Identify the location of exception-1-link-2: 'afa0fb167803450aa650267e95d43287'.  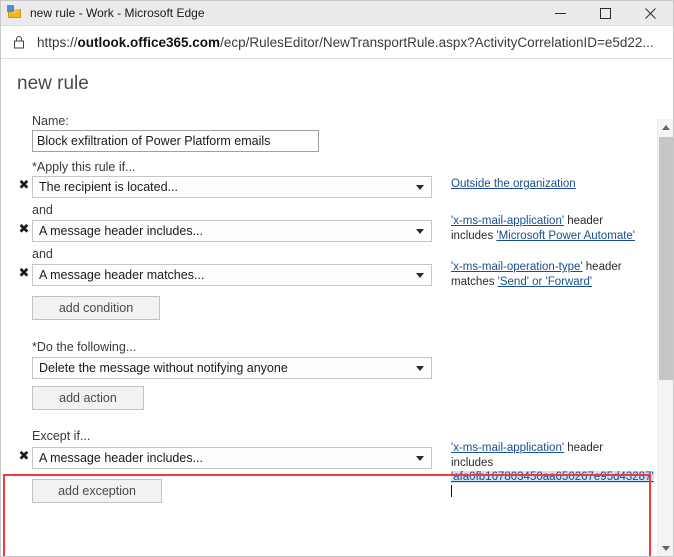
(552, 477).